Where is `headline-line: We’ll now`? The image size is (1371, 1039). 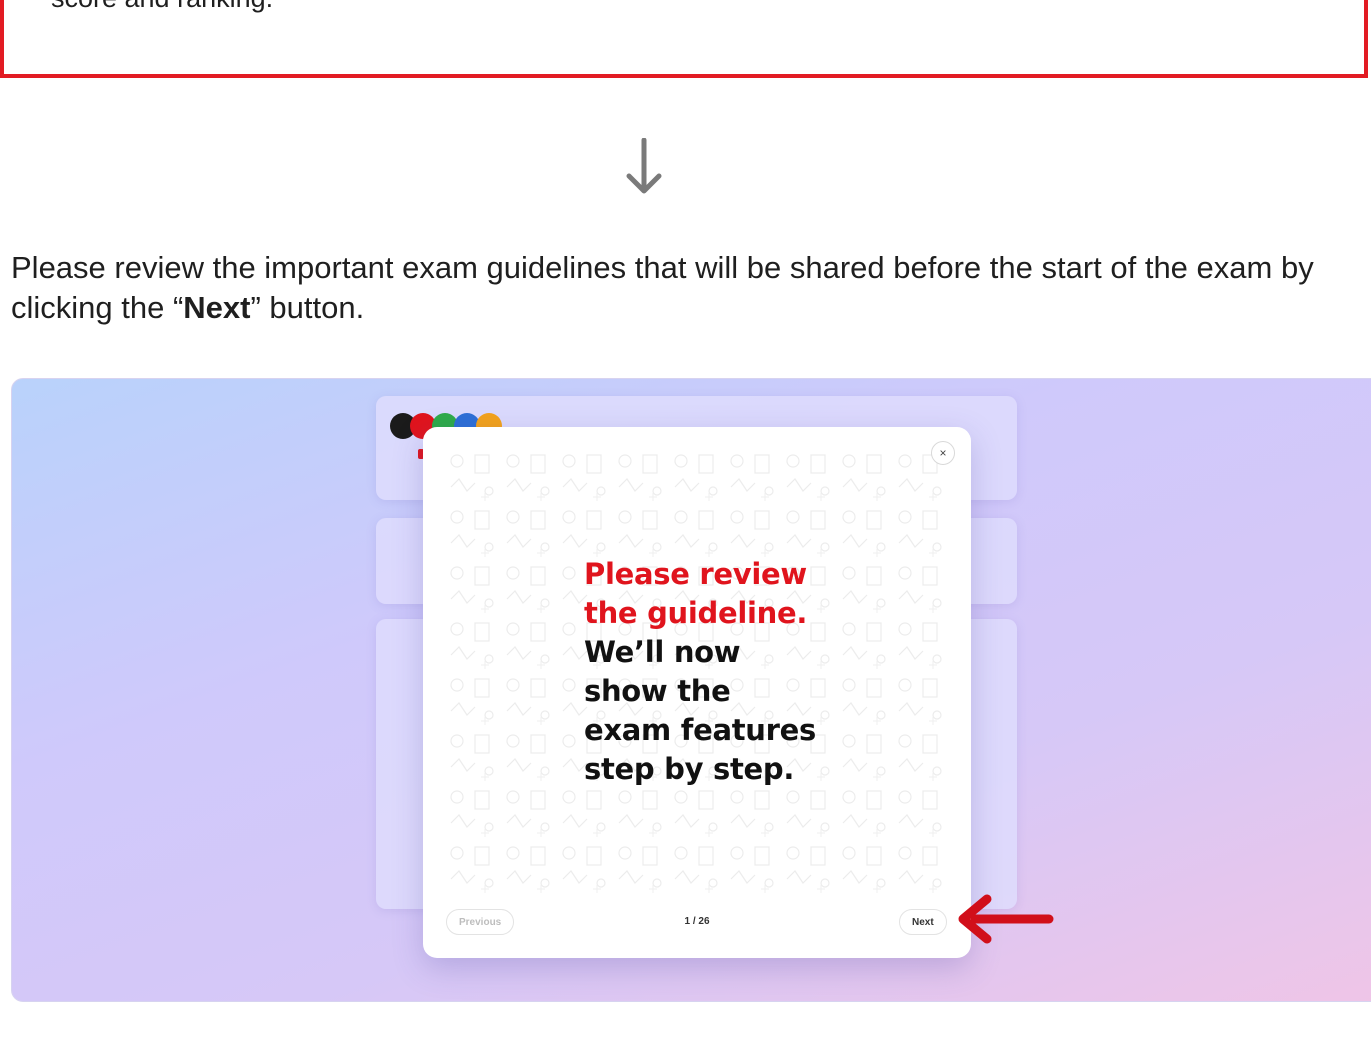
headline-line: We’ll now is located at coordinates (662, 652).